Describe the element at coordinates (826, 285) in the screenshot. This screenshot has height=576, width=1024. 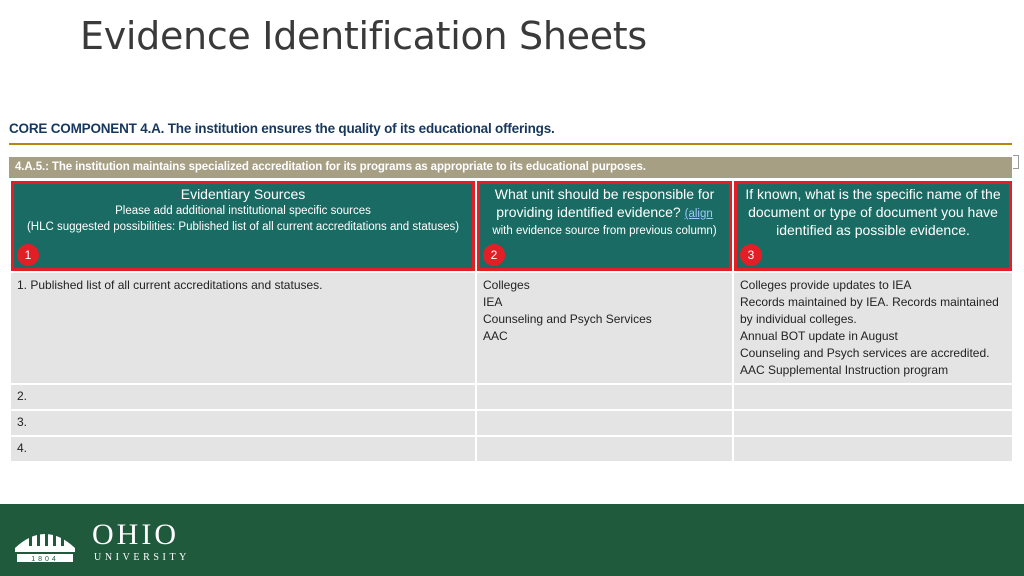
I see `document-item: Colleges provide updates to IEA` at that location.